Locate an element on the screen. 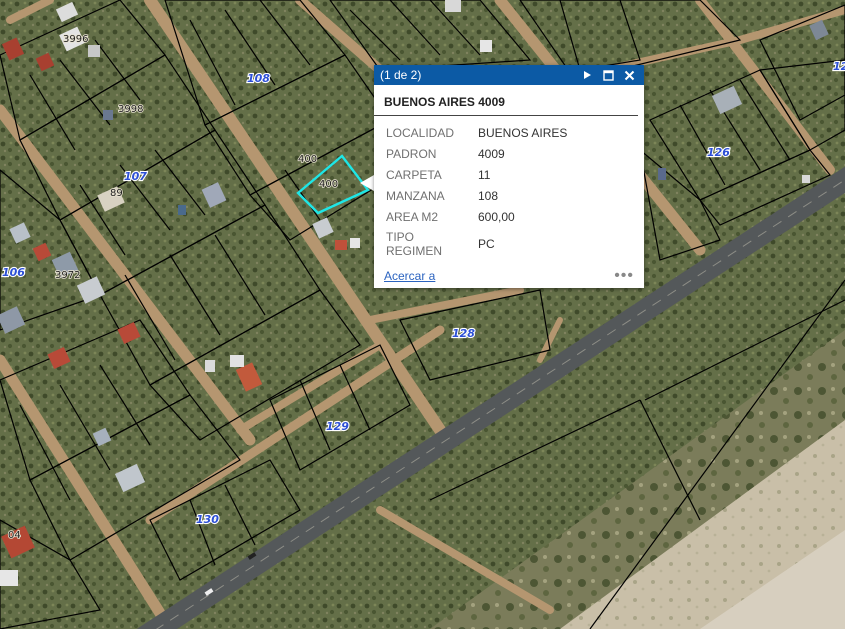 This screenshot has width=845, height=629. attribute-value: PC is located at coordinates (486, 244).